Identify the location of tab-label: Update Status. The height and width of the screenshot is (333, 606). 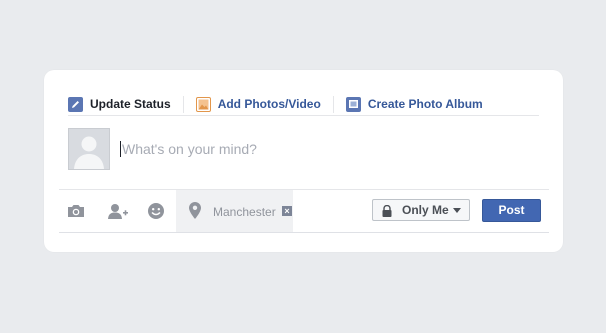
(130, 104).